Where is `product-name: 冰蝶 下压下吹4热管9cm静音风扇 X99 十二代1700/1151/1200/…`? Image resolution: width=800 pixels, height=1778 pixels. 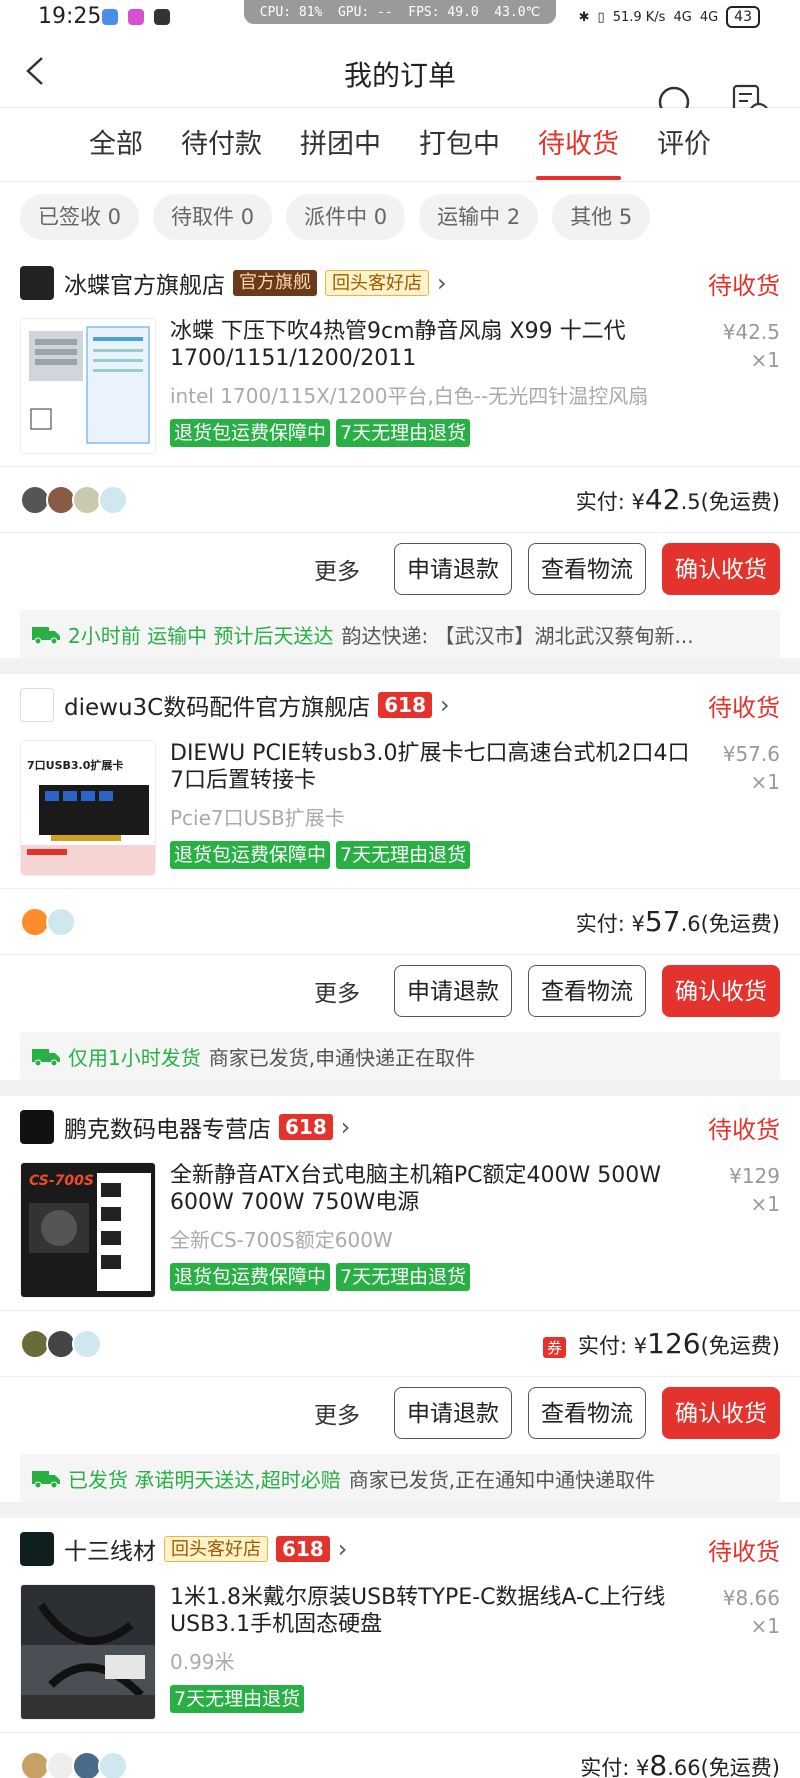 product-name: 冰蝶 下压下吹4热管9cm静音风扇 X99 十二代1700/1151/1200/… is located at coordinates (398, 345).